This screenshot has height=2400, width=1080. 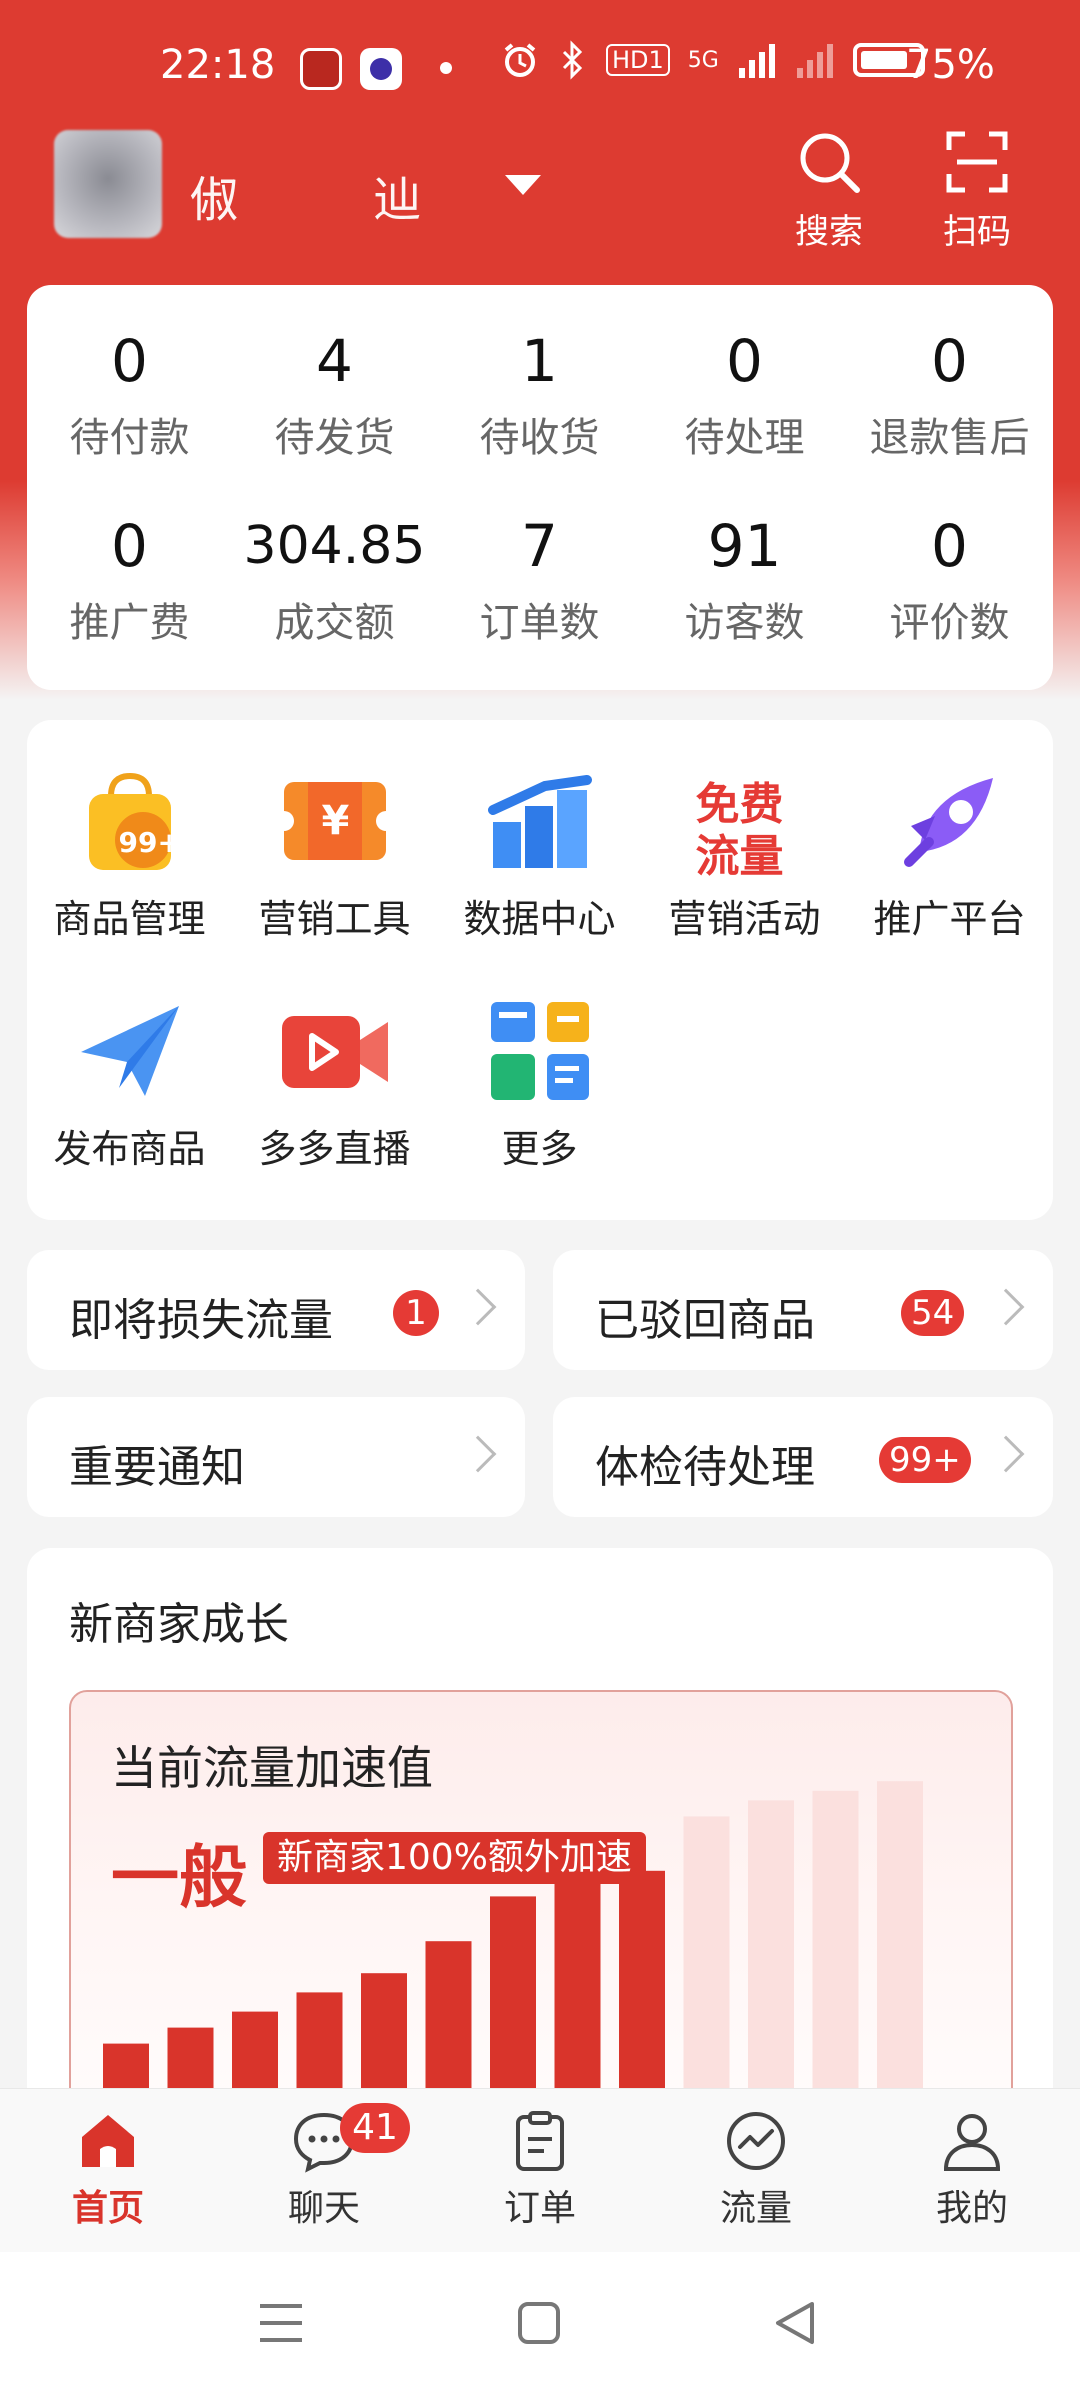 I want to click on tab-label: 订单, so click(x=539, y=2208).